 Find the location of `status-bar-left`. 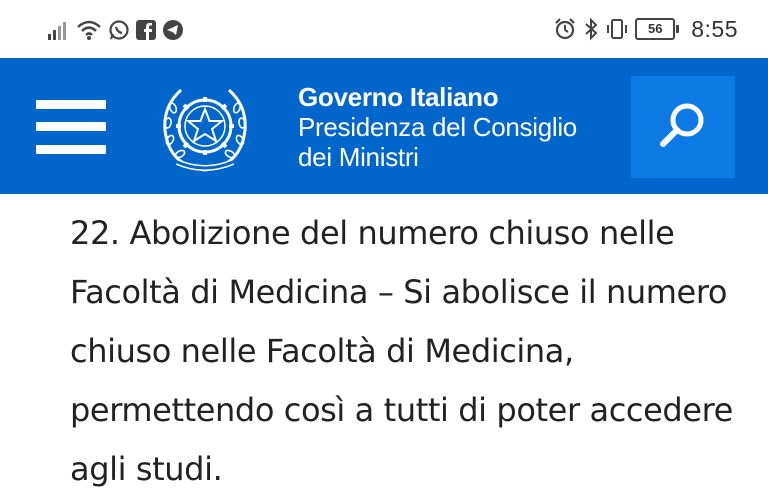

status-bar-left is located at coordinates (116, 30).